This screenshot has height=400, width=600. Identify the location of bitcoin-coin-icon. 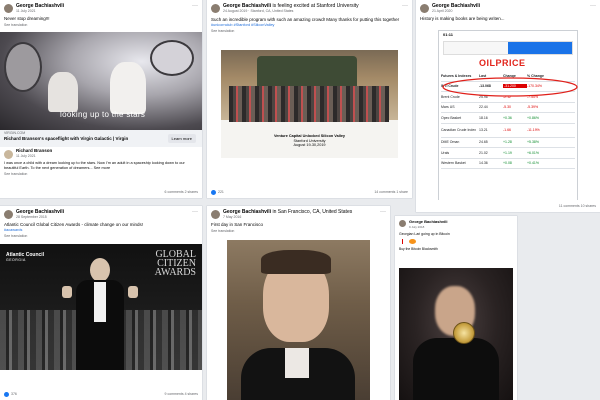
(464, 333).